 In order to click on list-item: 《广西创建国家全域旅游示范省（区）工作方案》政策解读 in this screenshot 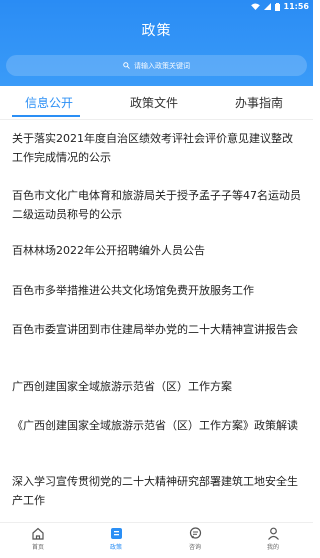, I will do `click(157, 425)`.